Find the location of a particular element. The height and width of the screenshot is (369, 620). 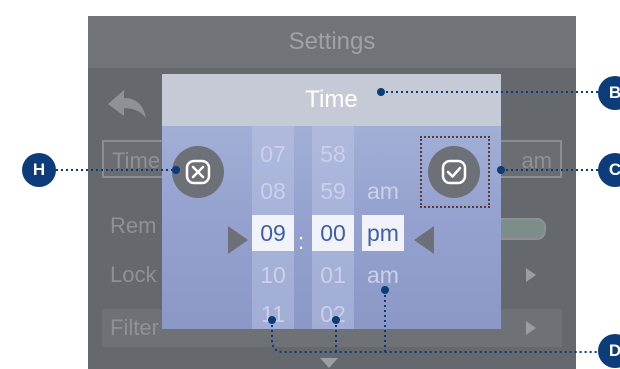

menu-row-time-value: am is located at coordinates (536, 160).